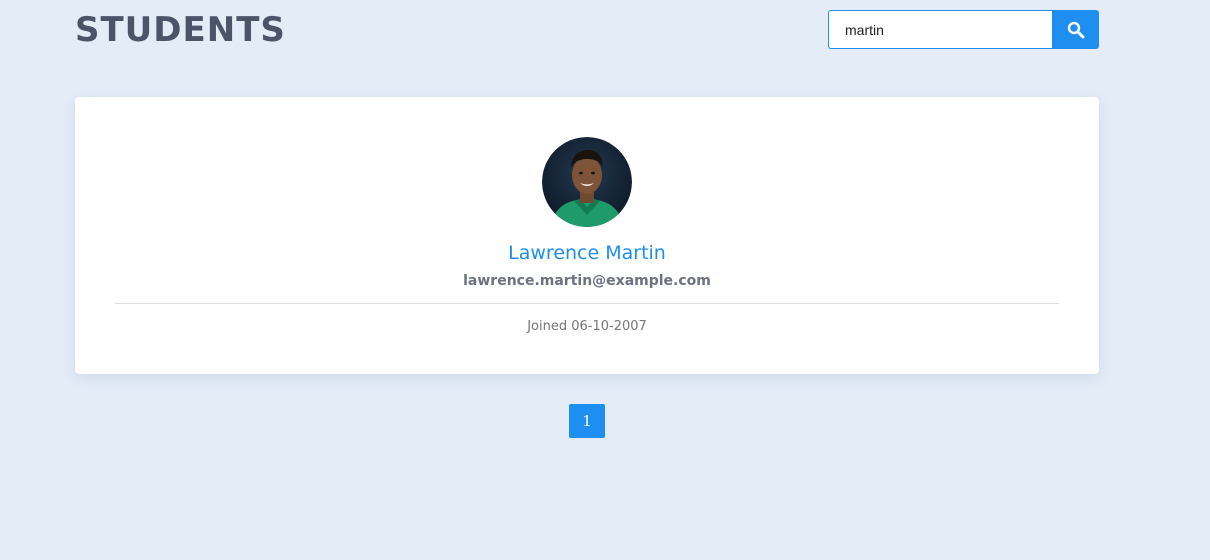 The width and height of the screenshot is (1210, 560). Describe the element at coordinates (587, 30) in the screenshot. I see `page-header: STUDENTS` at that location.